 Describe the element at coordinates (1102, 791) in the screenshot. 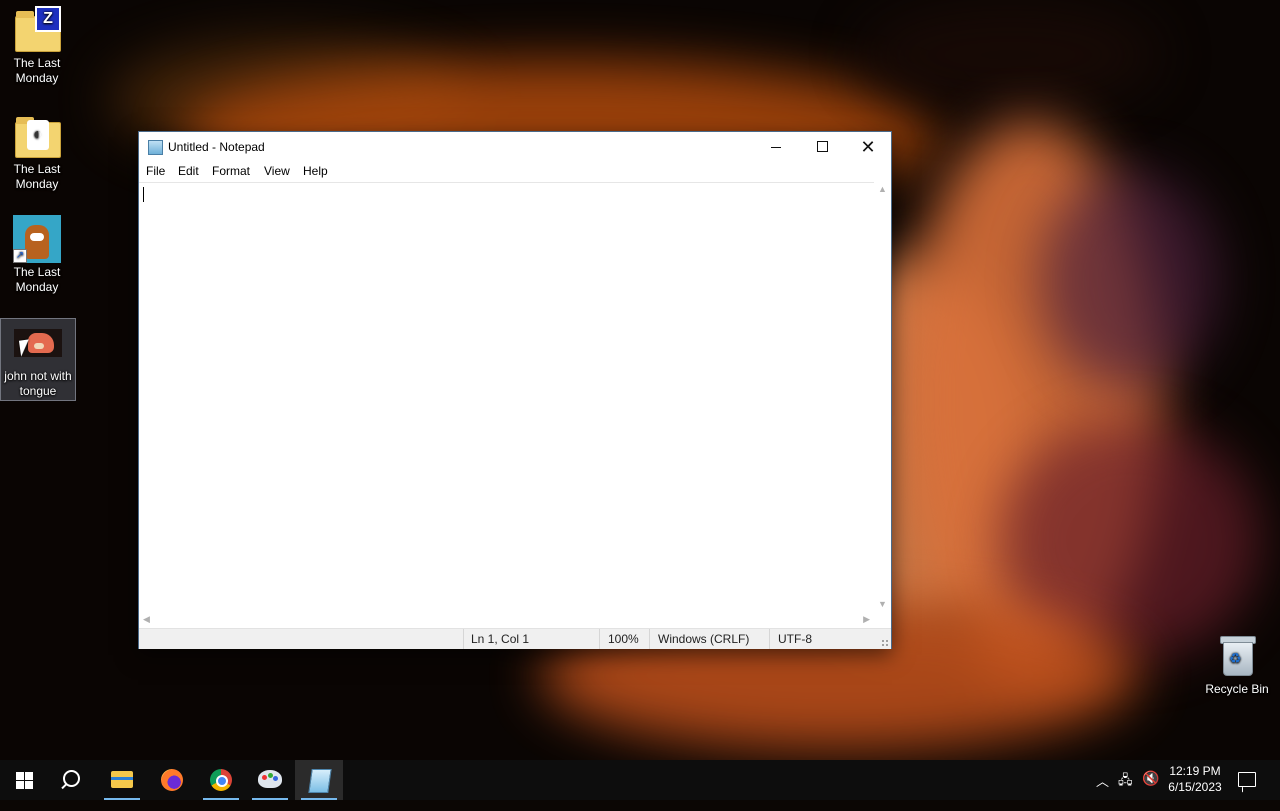

I see `show-hidden-icons-chevron-icon: ︿` at that location.